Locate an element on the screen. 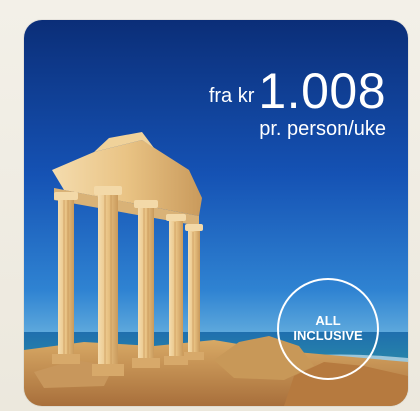  price-prefix: fra kr is located at coordinates (231, 96).